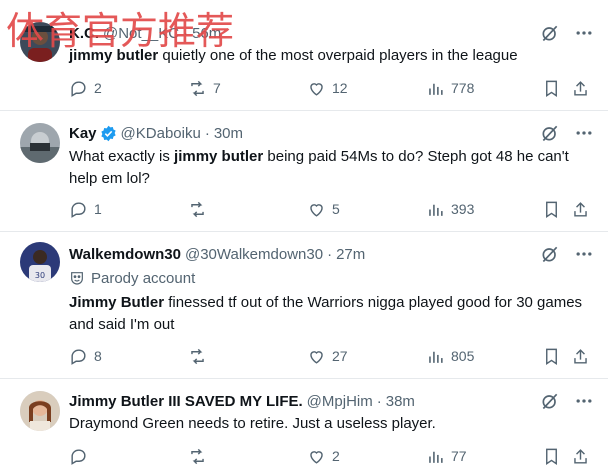 The image size is (608, 475). I want to click on author-handle: @KDaboiku, so click(161, 133).